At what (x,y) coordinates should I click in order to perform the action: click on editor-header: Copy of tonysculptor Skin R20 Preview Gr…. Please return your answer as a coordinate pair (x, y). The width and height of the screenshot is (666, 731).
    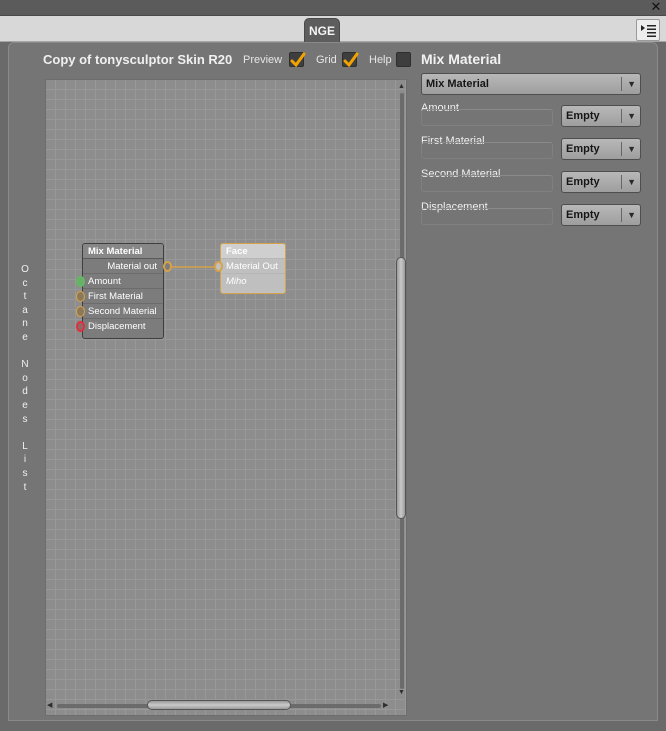
    Looking at the image, I should click on (219, 61).